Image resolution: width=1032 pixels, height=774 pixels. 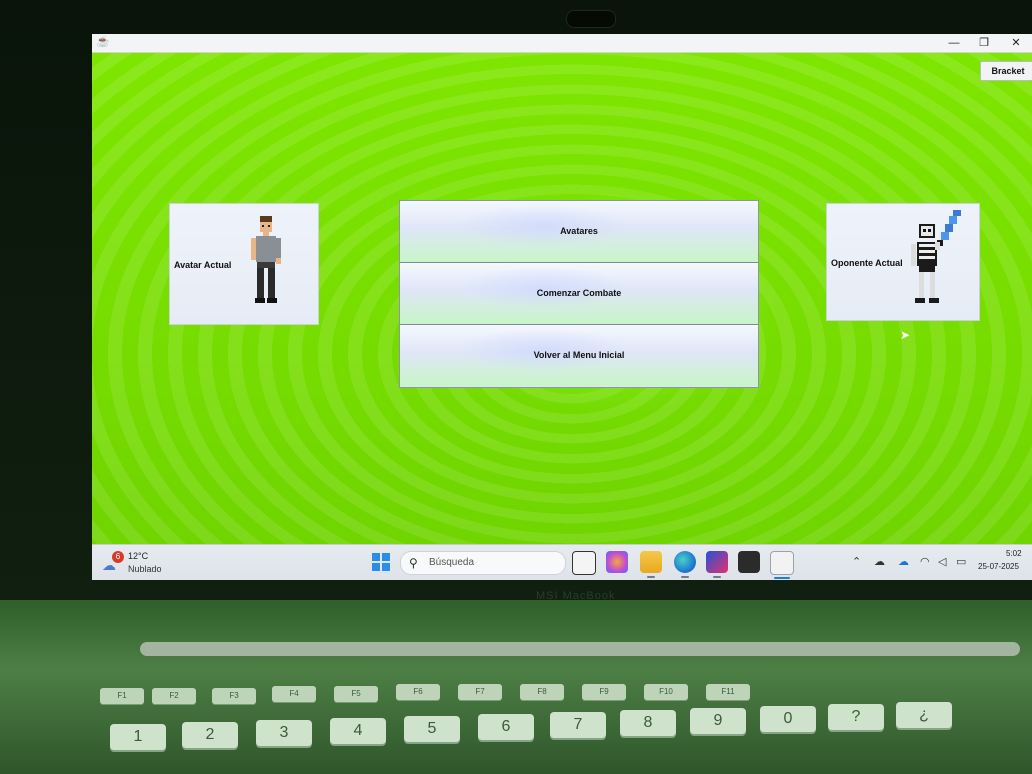 I want to click on task-view-icon, so click(x=584, y=563).